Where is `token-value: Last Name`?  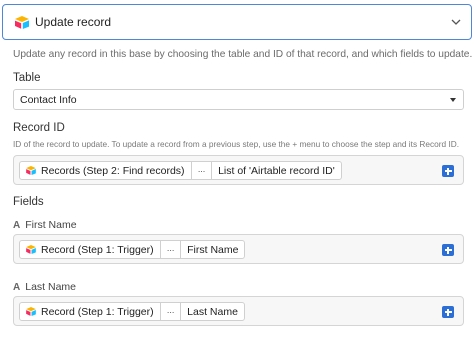 token-value: Last Name is located at coordinates (212, 311).